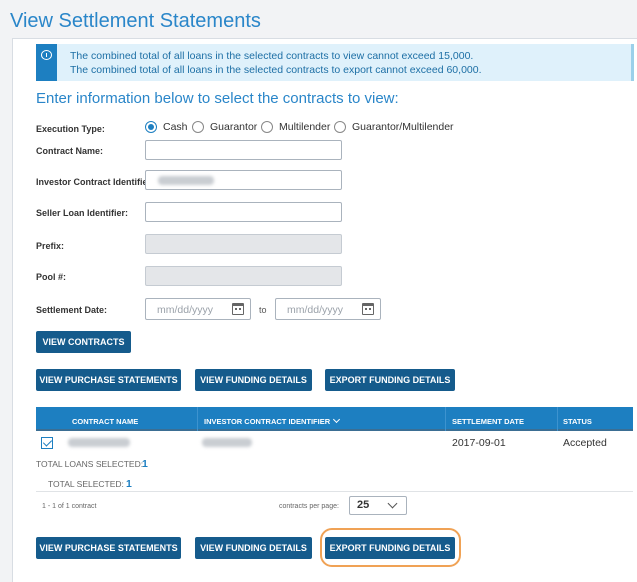 The image size is (637, 582). Describe the element at coordinates (315, 310) in the screenshot. I see `date-to-placeholder: mm/dd/yyyy` at that location.